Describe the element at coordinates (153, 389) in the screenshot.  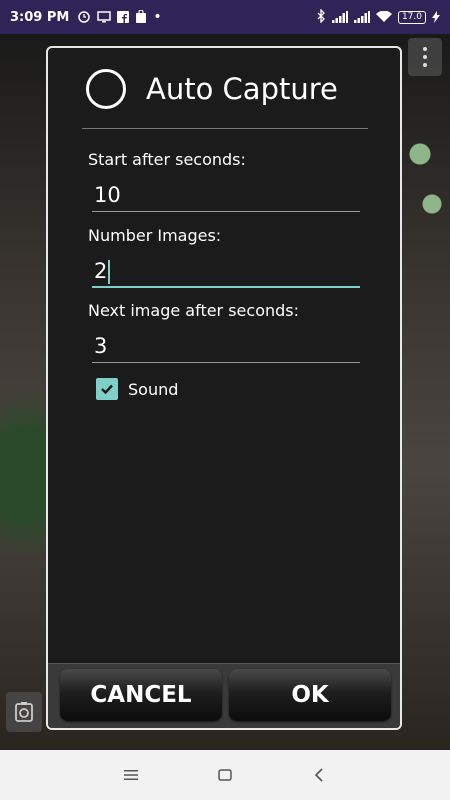
I see `sound-label: Sound` at that location.